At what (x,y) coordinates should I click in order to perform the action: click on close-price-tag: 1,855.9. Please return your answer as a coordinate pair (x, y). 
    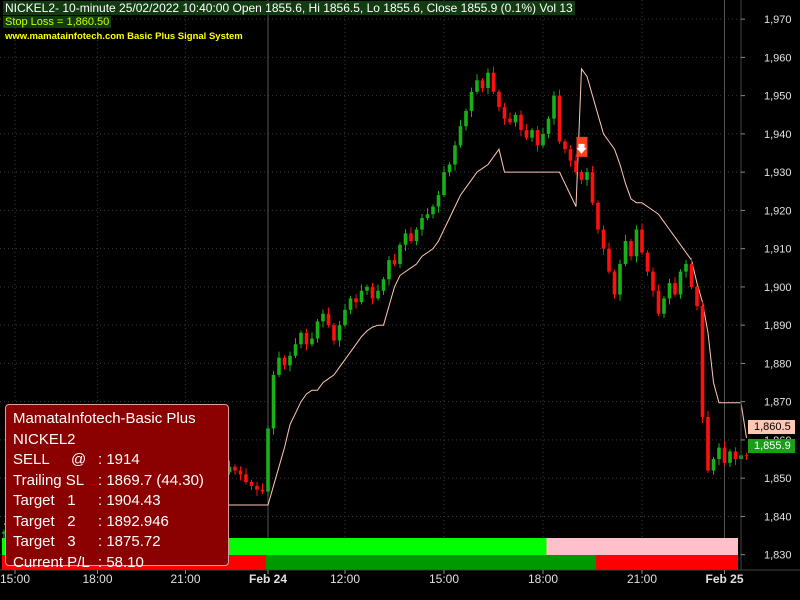
    Looking at the image, I should click on (771, 446).